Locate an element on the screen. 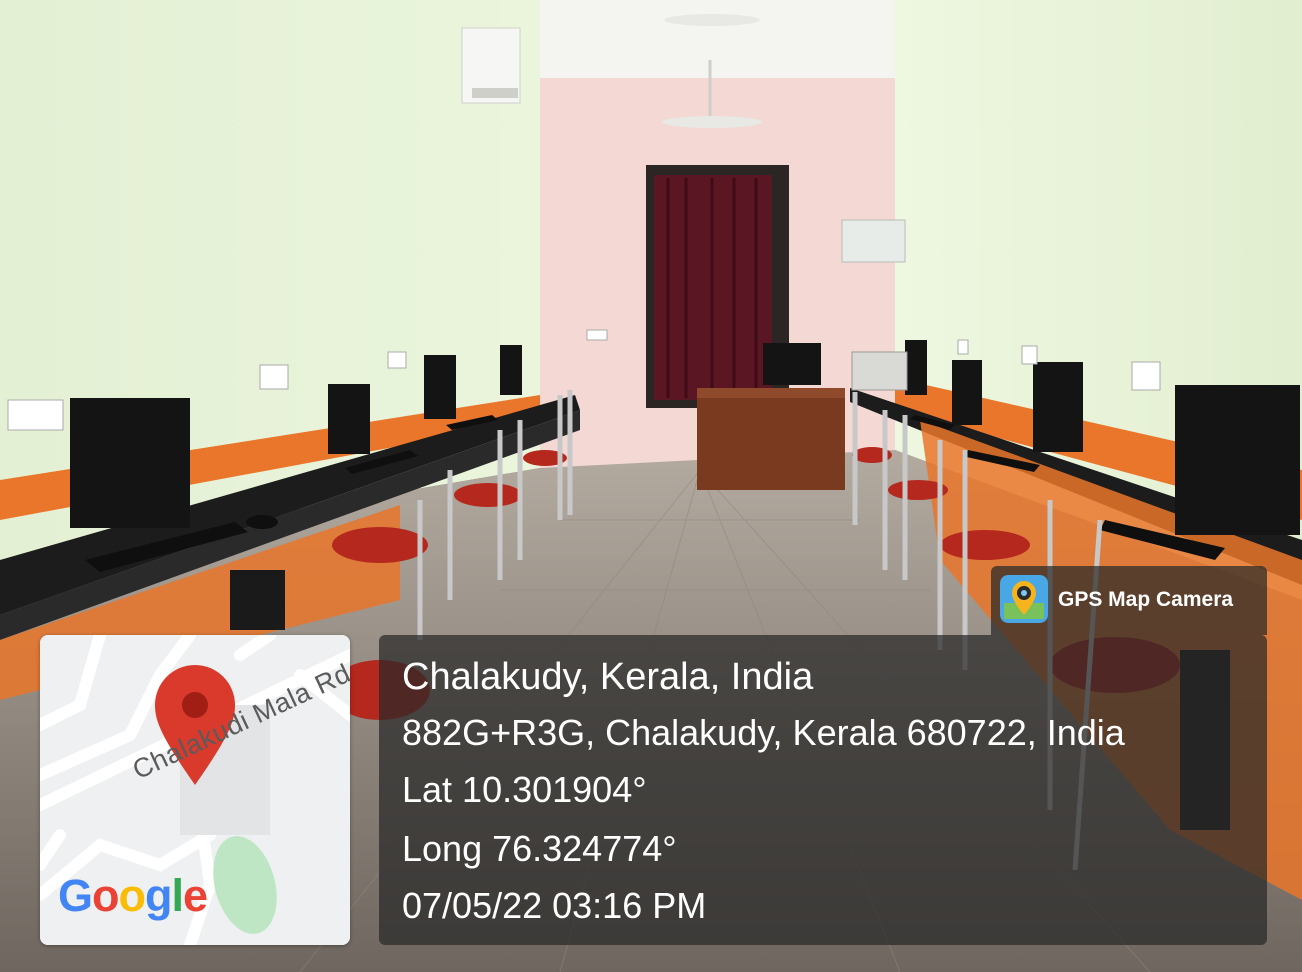  google-logo: Google is located at coordinates (133, 895).